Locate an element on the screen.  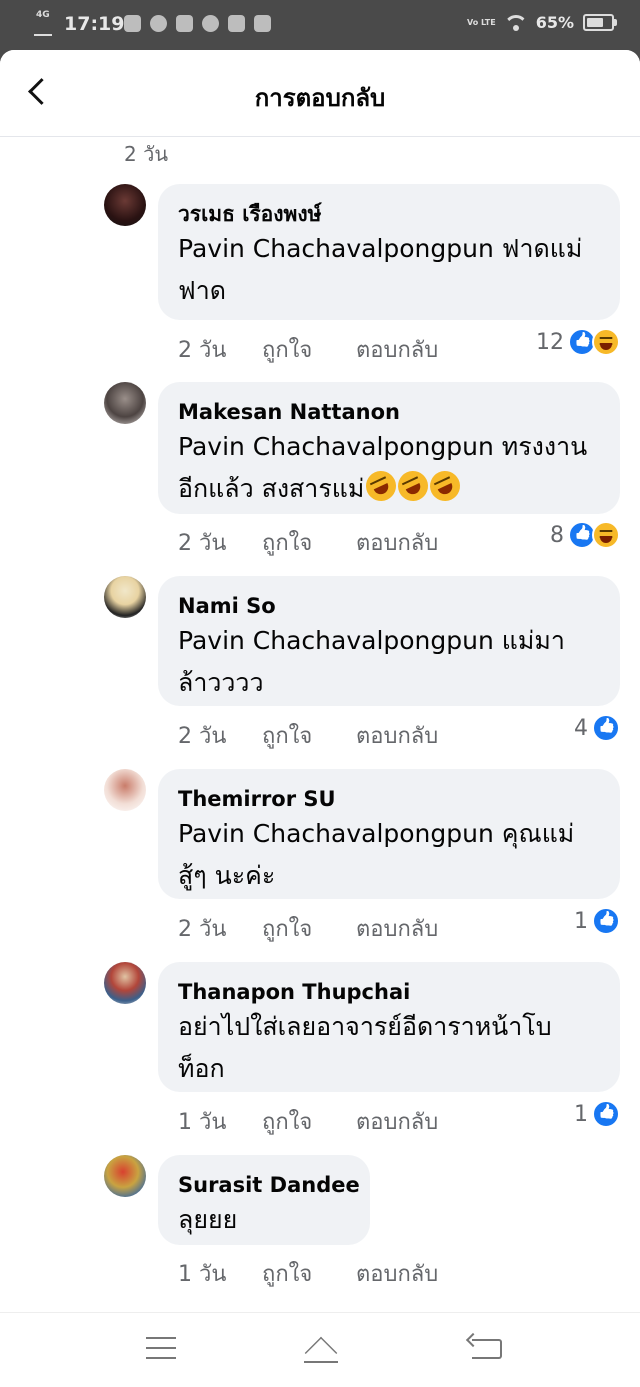
header: การตอบกลับ is located at coordinates (320, 93).